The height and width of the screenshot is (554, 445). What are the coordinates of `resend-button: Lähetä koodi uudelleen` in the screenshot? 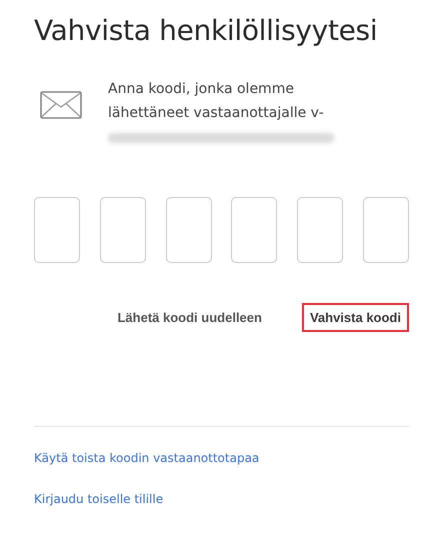 It's located at (189, 317).